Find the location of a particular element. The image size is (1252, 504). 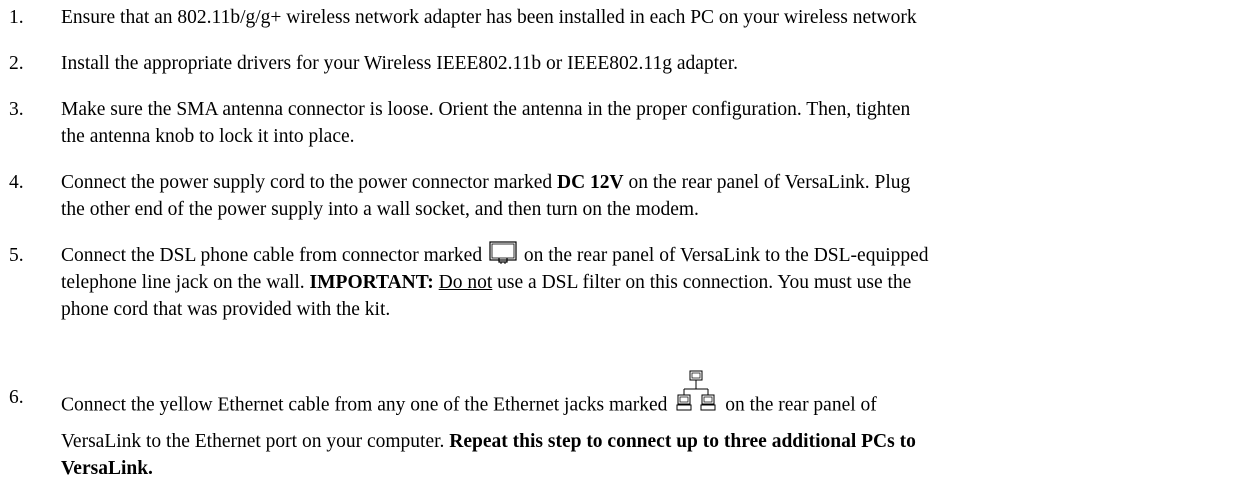

do-not-emphasis: Do not is located at coordinates (465, 282).